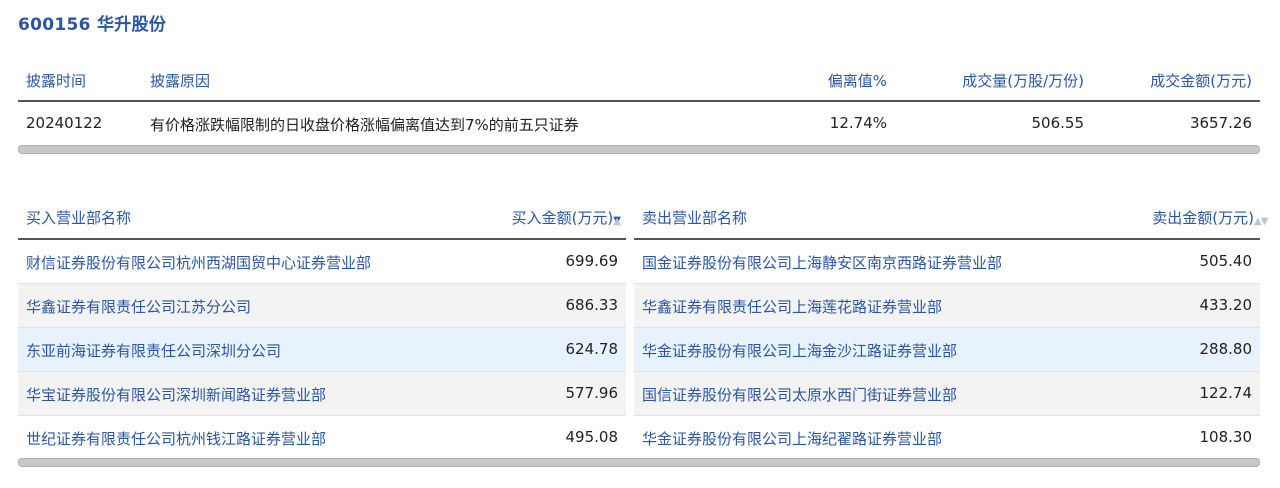 This screenshot has width=1280, height=488. Describe the element at coordinates (1226, 305) in the screenshot. I see `sell-amount: 433.20` at that location.